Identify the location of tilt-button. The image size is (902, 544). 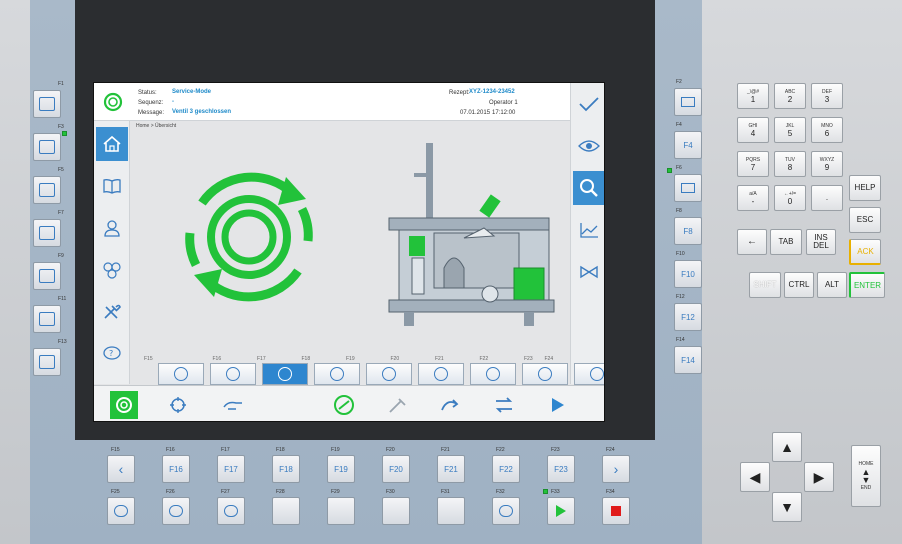
(398, 405).